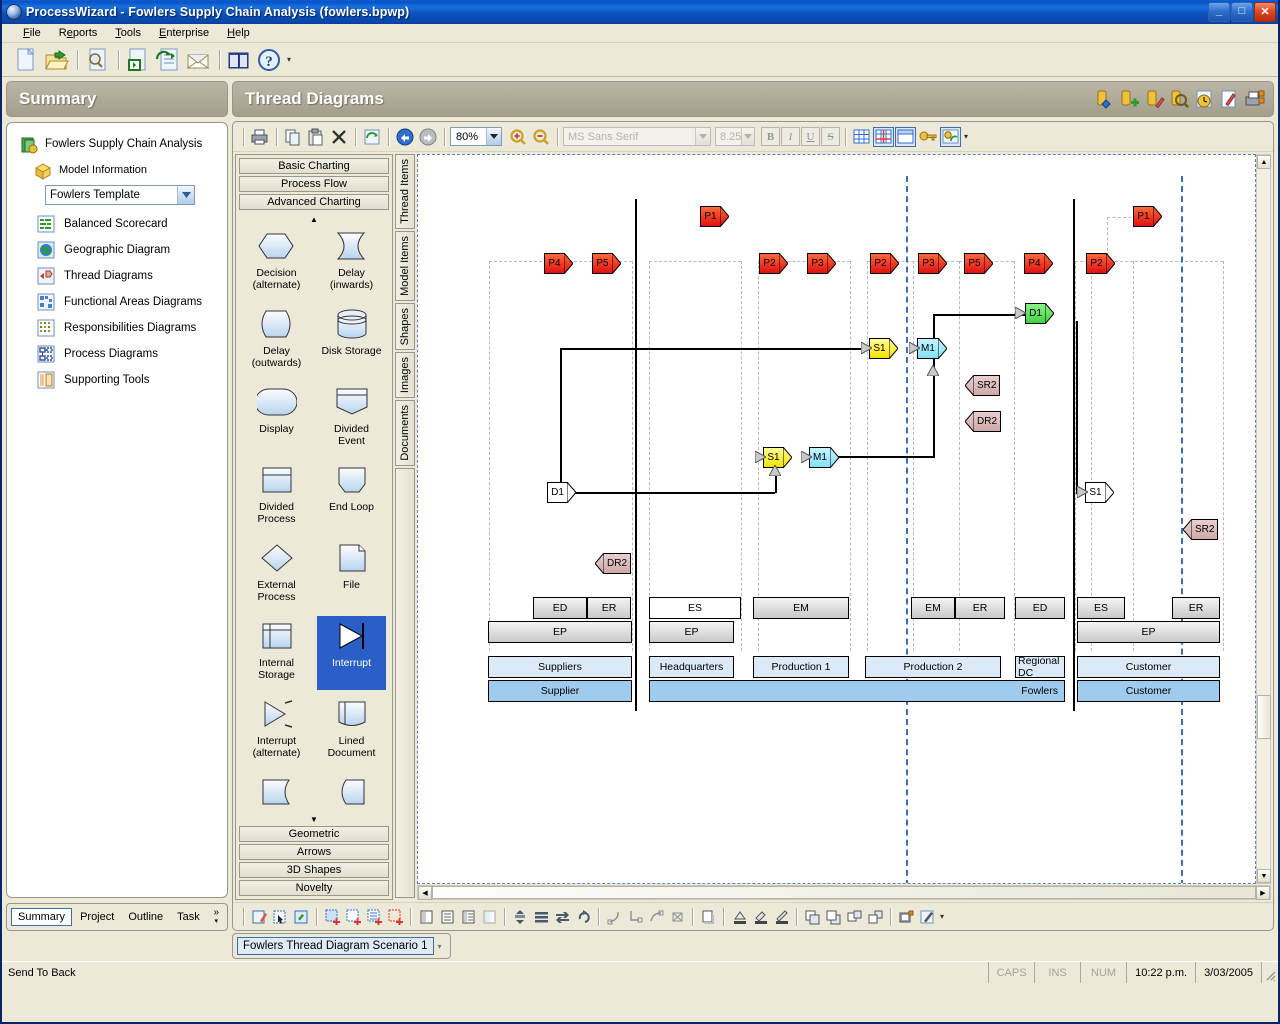  What do you see at coordinates (425, 893) in the screenshot?
I see `scroll-left-button: ◀` at bounding box center [425, 893].